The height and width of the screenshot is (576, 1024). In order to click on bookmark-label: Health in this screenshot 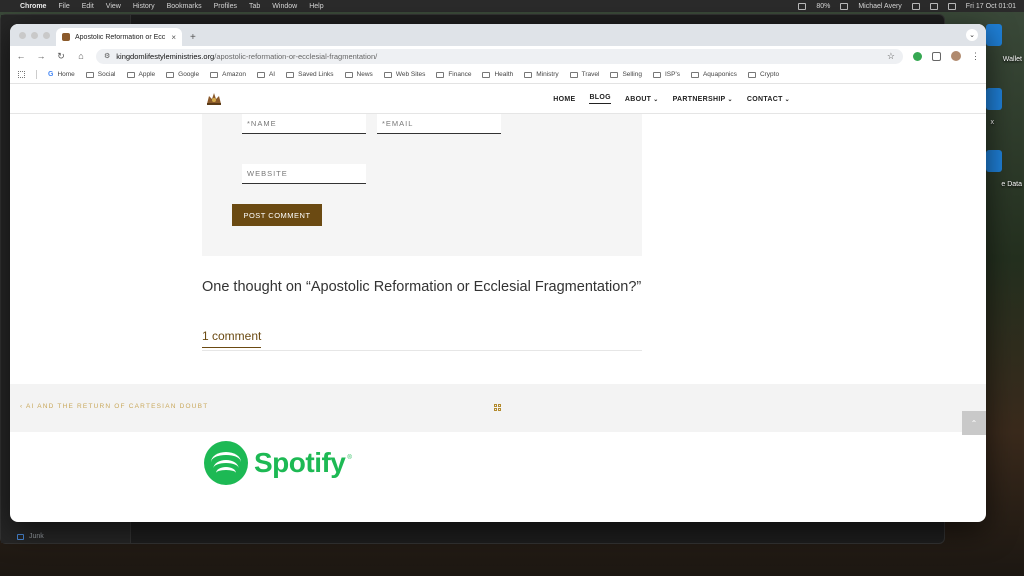, I will do `click(504, 74)`.